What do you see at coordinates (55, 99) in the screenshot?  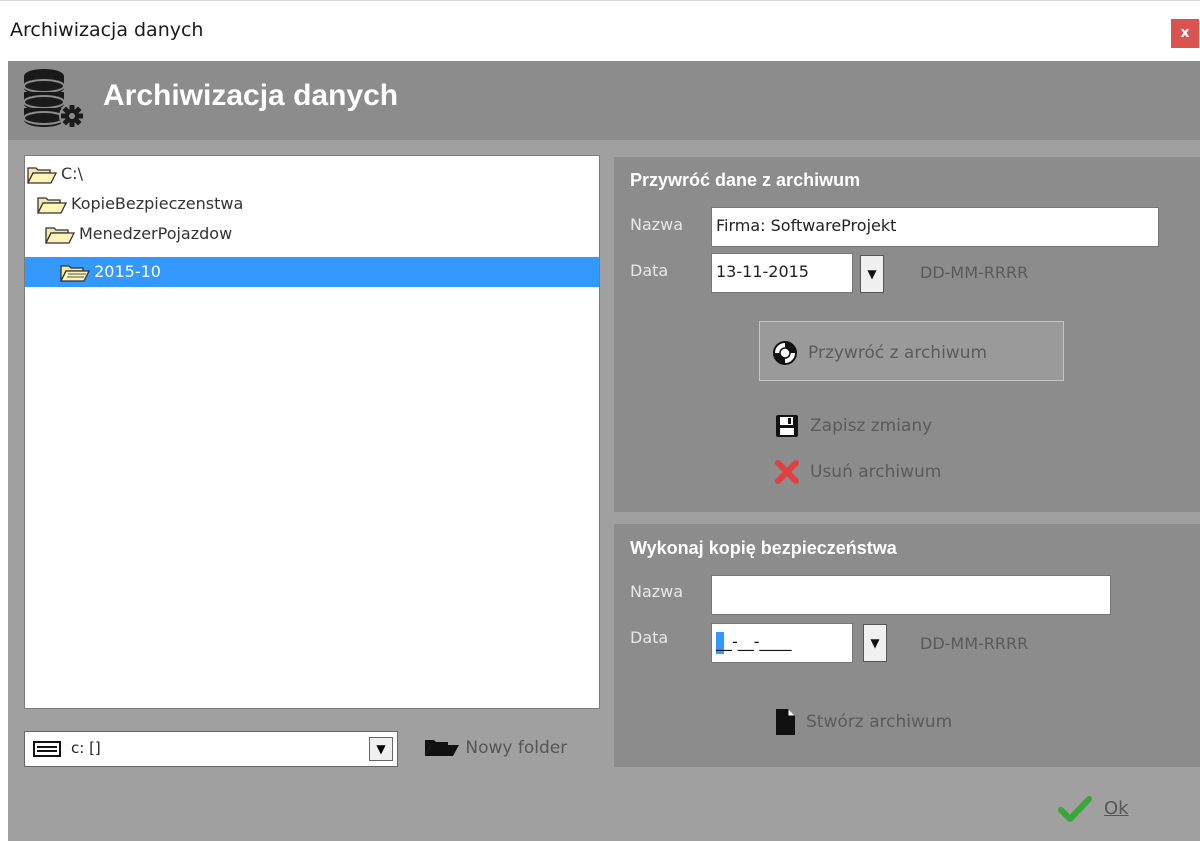 I see `database-gear-icon` at bounding box center [55, 99].